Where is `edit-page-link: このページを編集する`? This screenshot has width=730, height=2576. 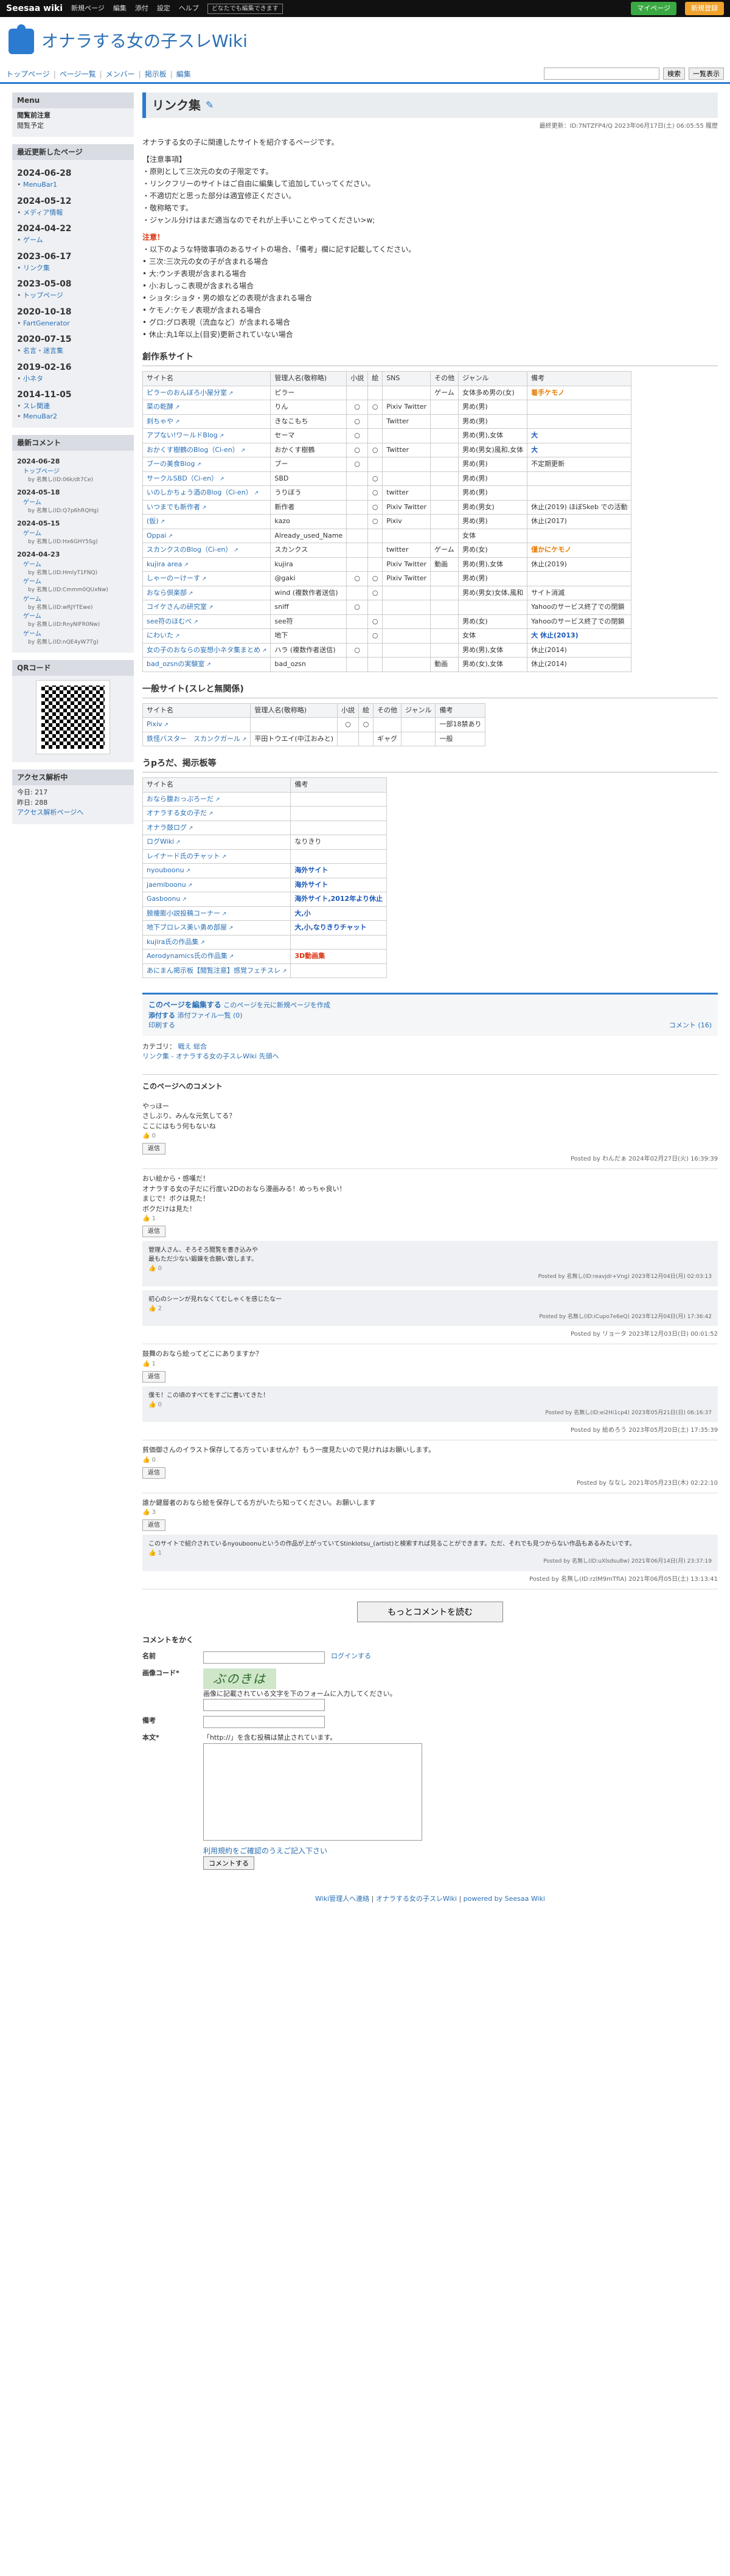 edit-page-link: このページを編集する is located at coordinates (184, 1005).